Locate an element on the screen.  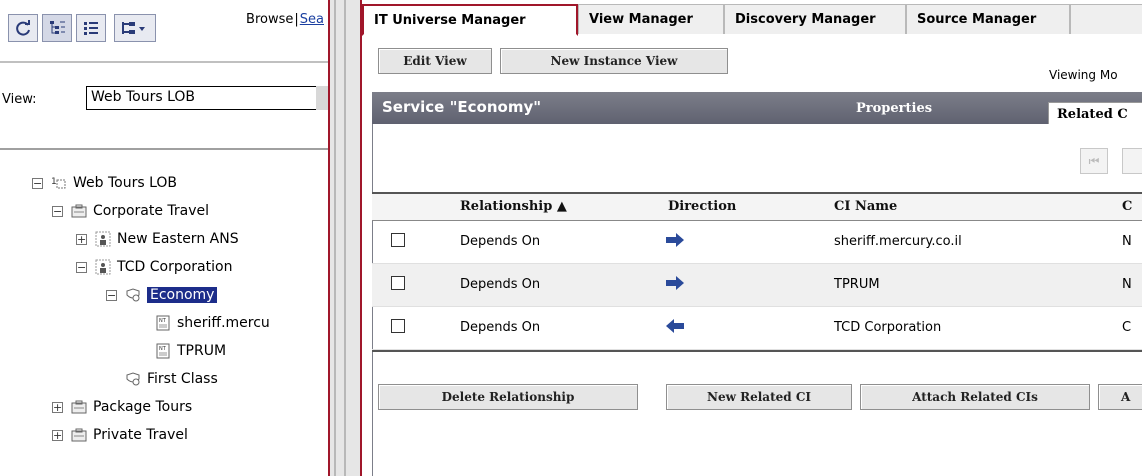
first-page-button: ⏮ is located at coordinates (1094, 161).